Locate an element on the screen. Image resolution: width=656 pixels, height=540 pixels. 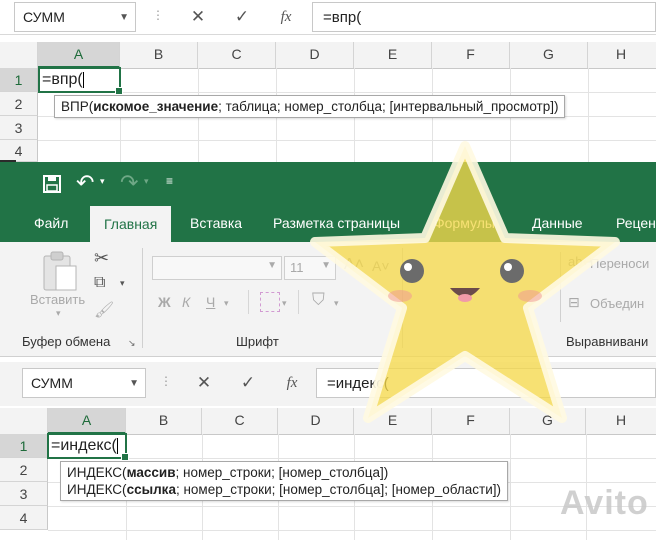
font-size-value: 11 is located at coordinates (297, 267).